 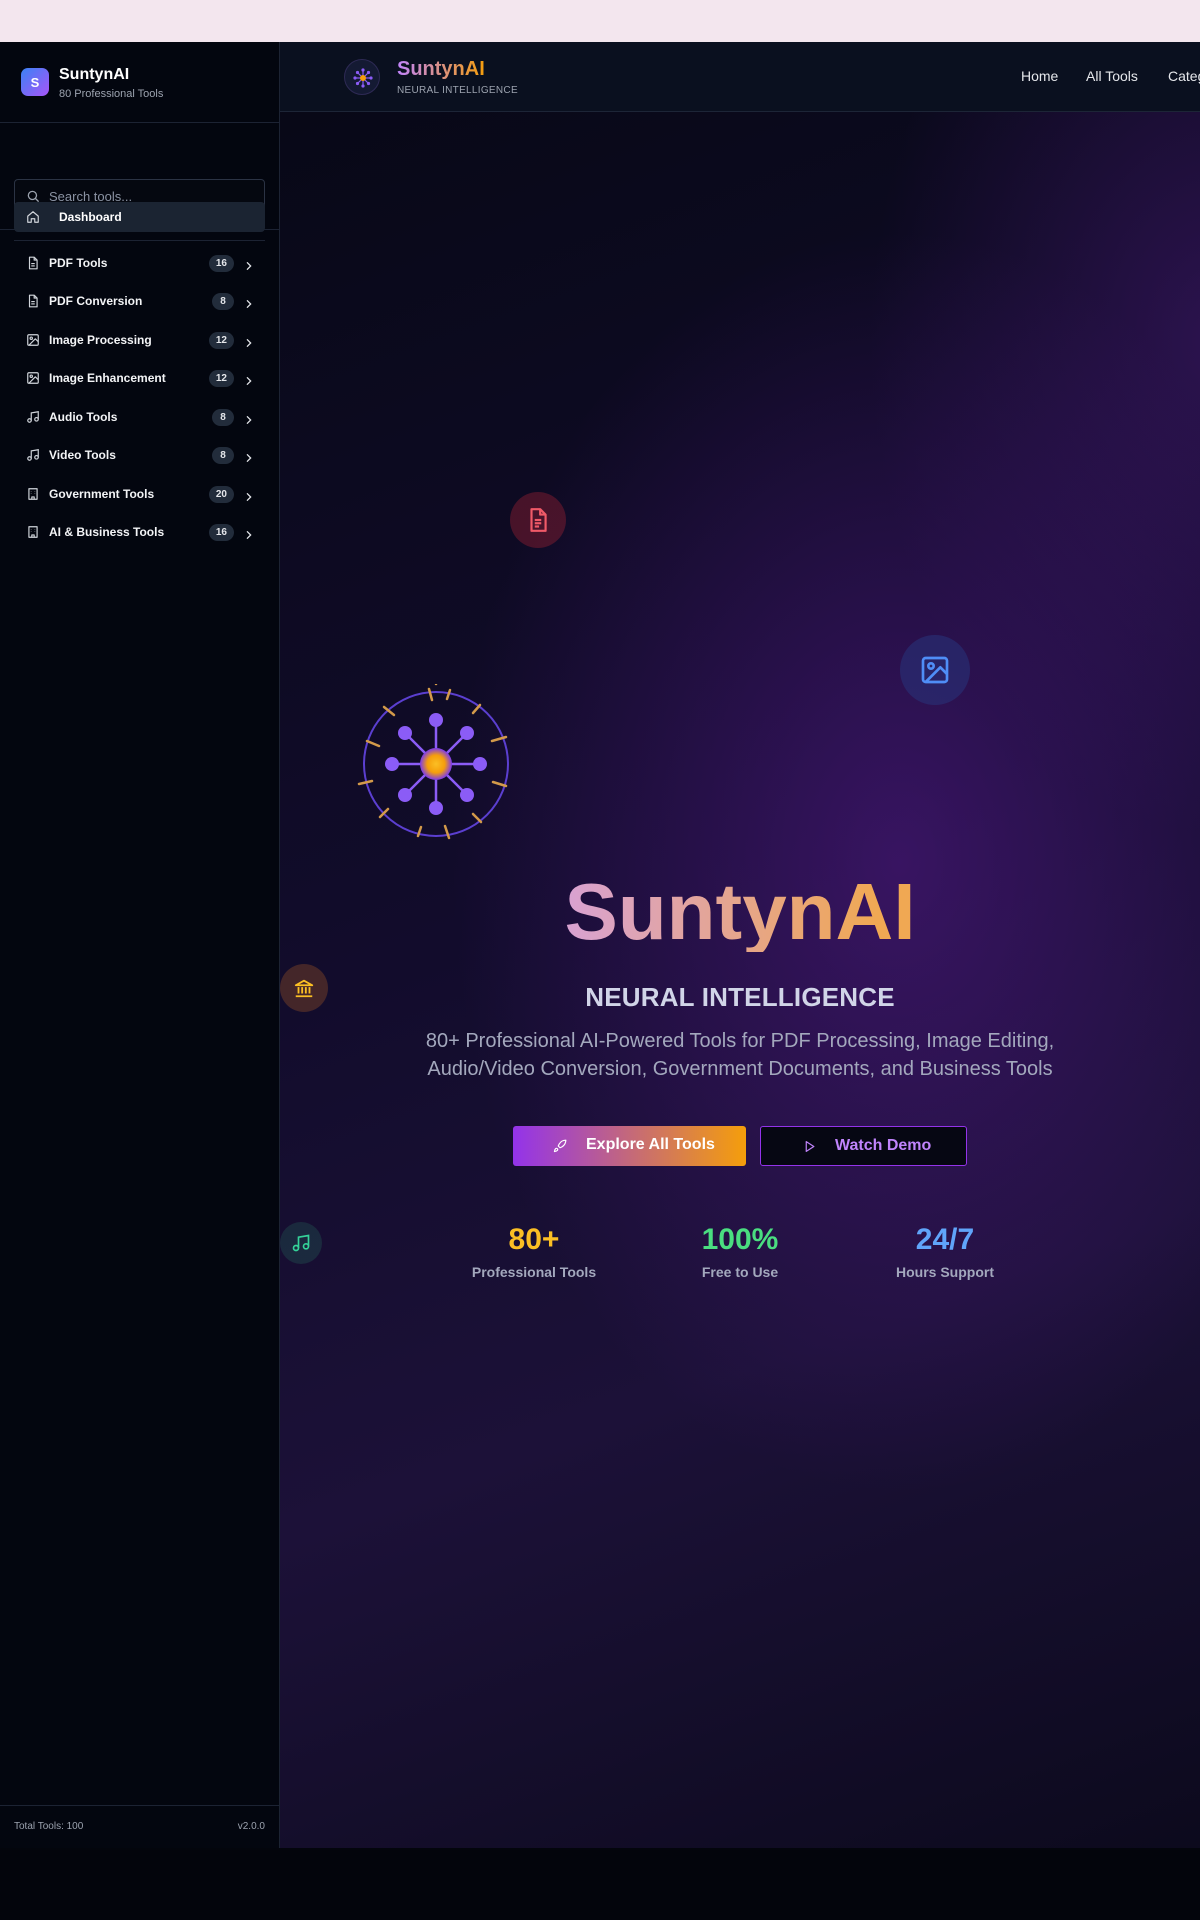 I want to click on sidebar-item-government-tools: Government Tools 20, so click(x=139, y=494).